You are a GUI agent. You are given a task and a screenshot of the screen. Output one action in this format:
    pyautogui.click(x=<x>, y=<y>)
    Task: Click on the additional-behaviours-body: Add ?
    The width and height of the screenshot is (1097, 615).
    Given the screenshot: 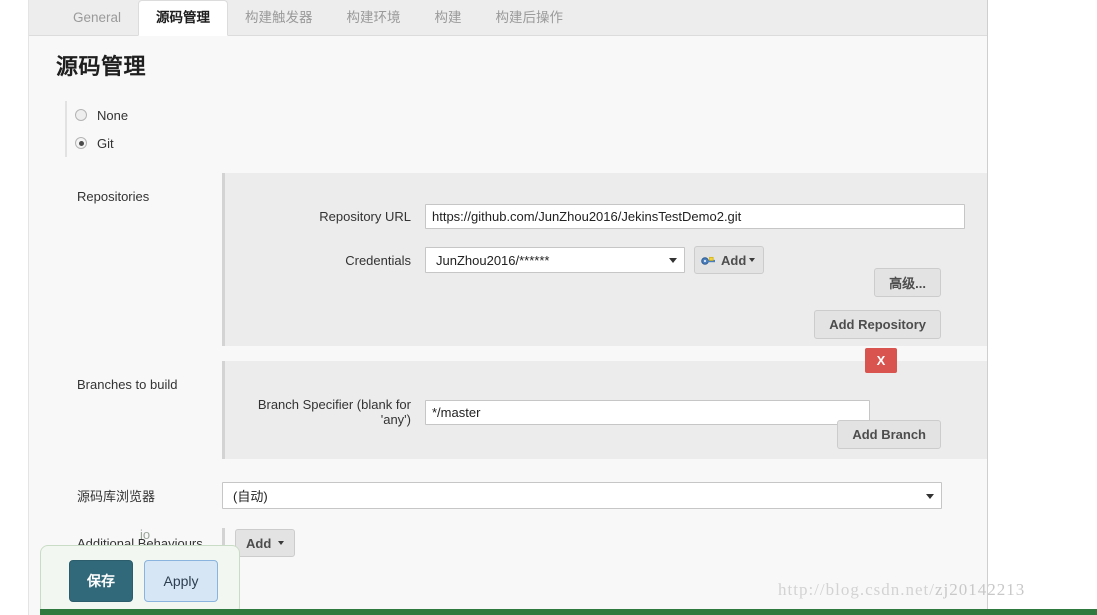 What is the action you would take?
    pyautogui.click(x=604, y=543)
    